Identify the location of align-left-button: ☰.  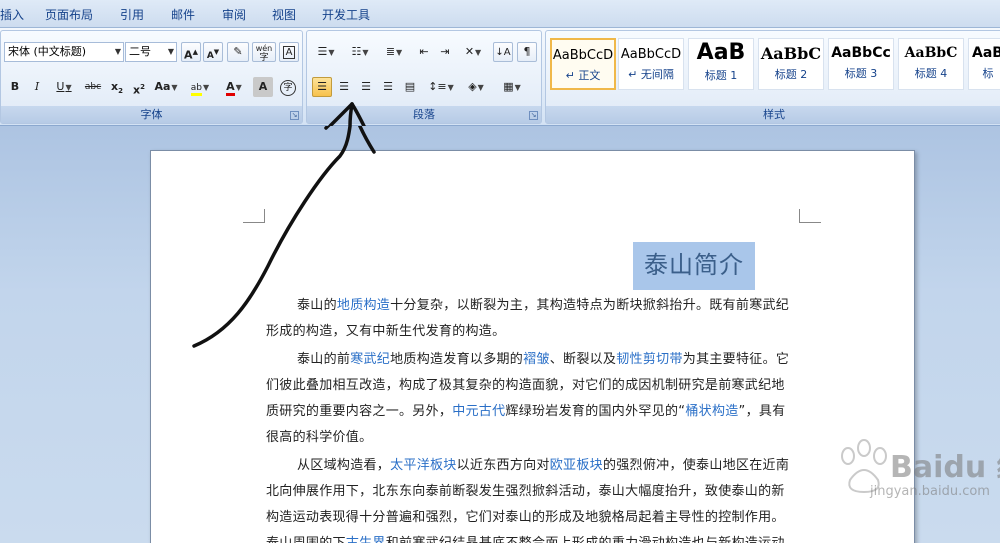
(322, 87).